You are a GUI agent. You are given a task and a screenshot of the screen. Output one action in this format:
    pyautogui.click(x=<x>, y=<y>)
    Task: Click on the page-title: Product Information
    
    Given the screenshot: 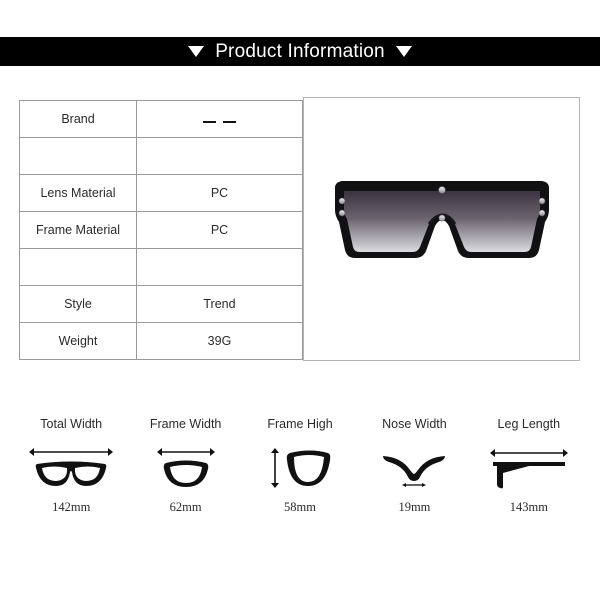 What is the action you would take?
    pyautogui.click(x=300, y=51)
    